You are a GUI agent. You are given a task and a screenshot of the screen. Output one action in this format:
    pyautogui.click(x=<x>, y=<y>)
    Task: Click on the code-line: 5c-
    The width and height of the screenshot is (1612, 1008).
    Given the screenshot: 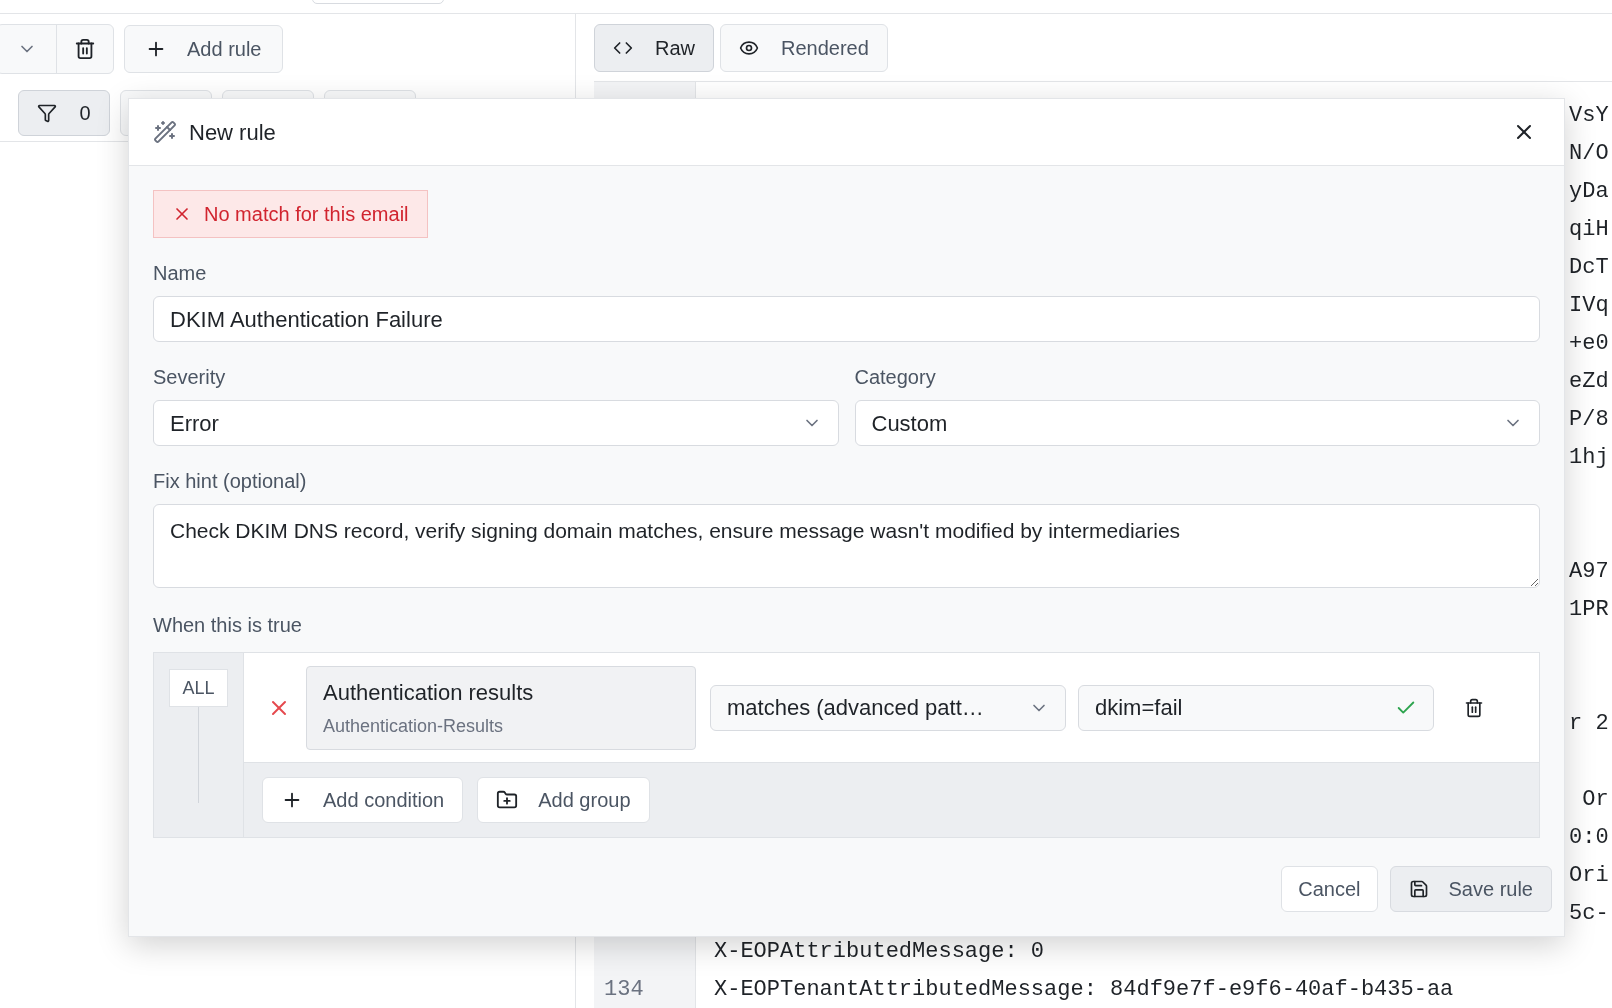 What is the action you would take?
    pyautogui.click(x=1589, y=913)
    